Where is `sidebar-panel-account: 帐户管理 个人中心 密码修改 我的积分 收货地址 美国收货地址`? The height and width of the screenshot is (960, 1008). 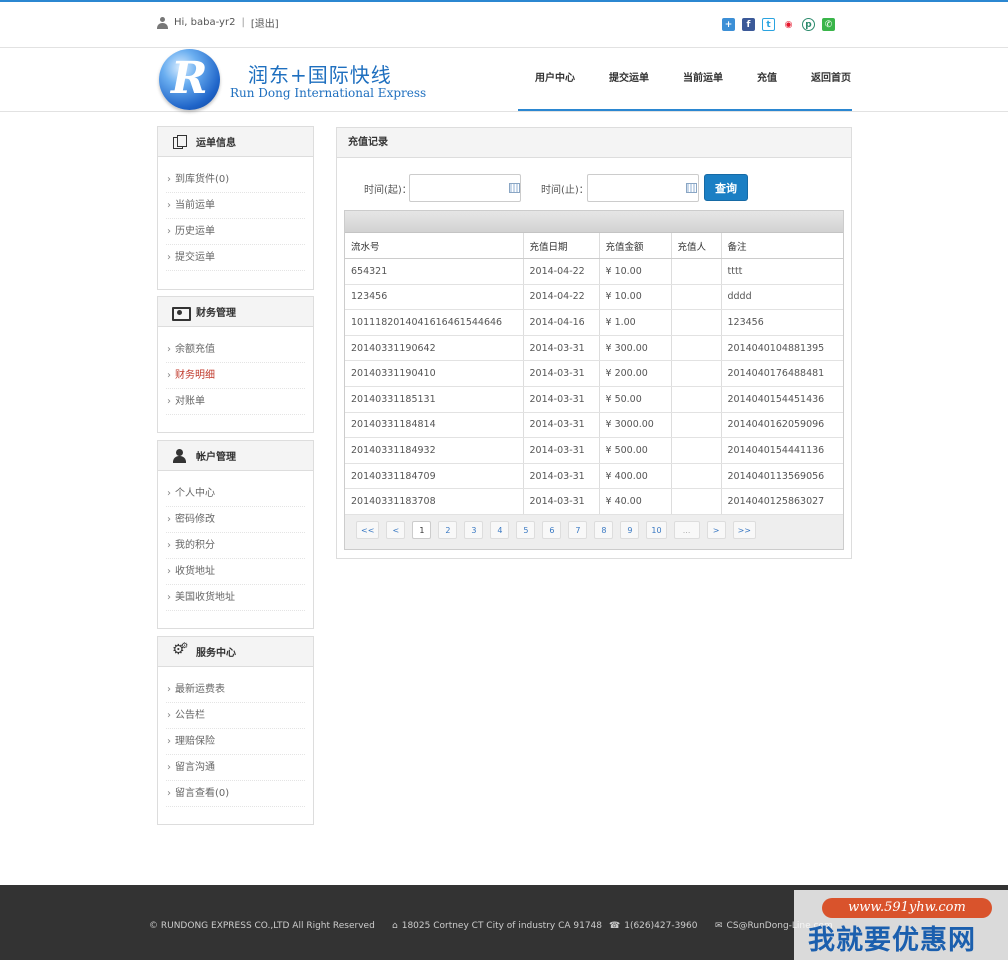 sidebar-panel-account: 帐户管理 个人中心 密码修改 我的积分 收货地址 美国收货地址 is located at coordinates (235, 534).